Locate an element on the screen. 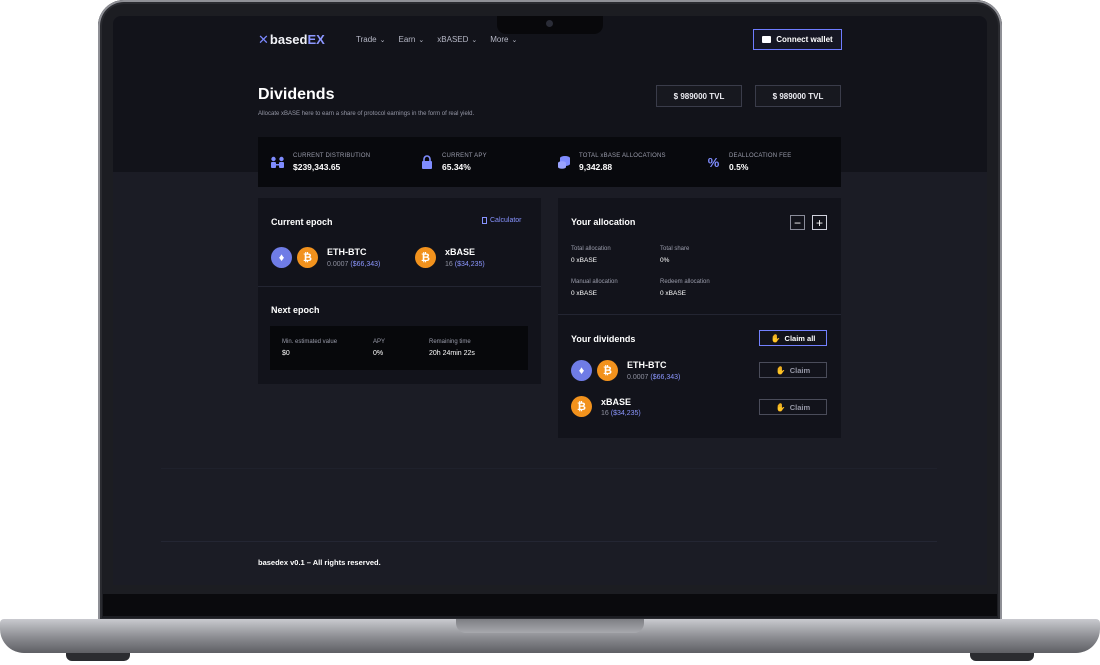 The height and width of the screenshot is (665, 1100). lock-icon is located at coordinates (426, 162).